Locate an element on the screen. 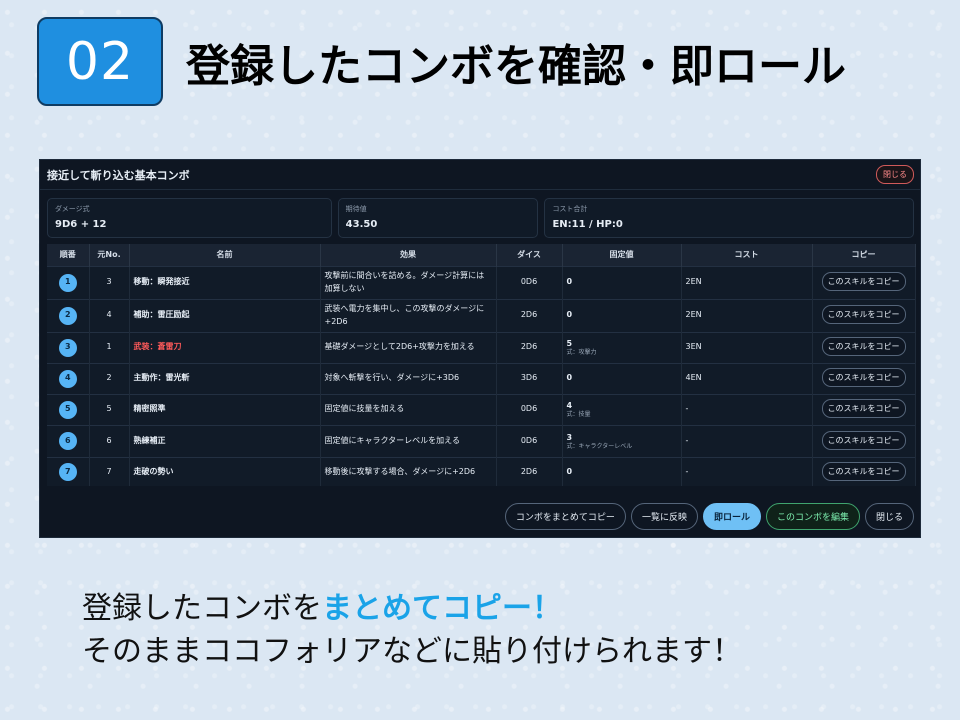 This screenshot has height=720, width=960. order-cell: 1 is located at coordinates (68, 282).